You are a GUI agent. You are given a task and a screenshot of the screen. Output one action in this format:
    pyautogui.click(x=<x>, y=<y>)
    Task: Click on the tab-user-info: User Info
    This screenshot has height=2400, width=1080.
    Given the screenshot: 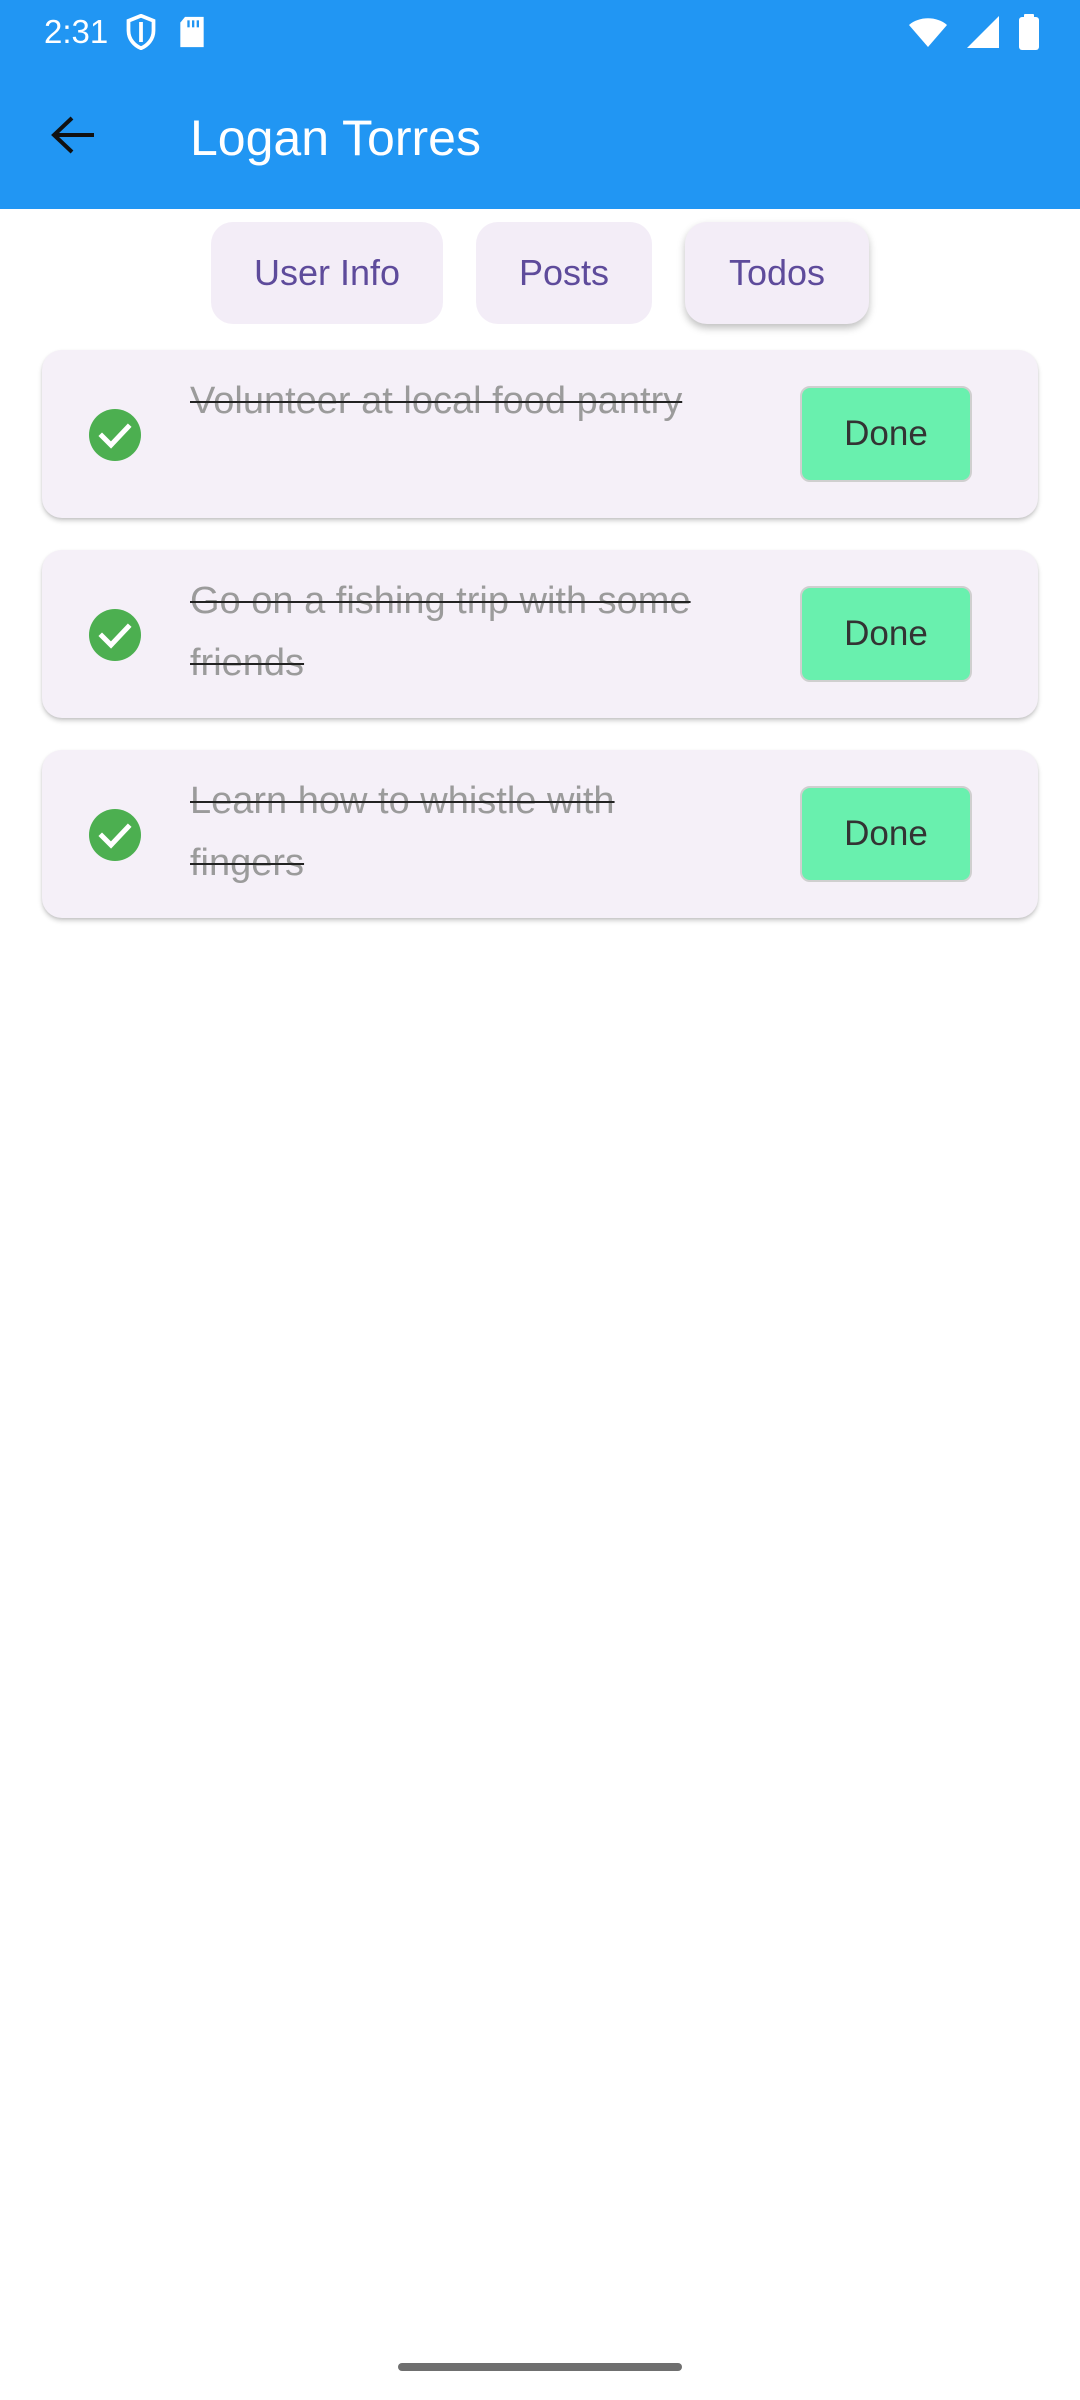 What is the action you would take?
    pyautogui.click(x=327, y=273)
    